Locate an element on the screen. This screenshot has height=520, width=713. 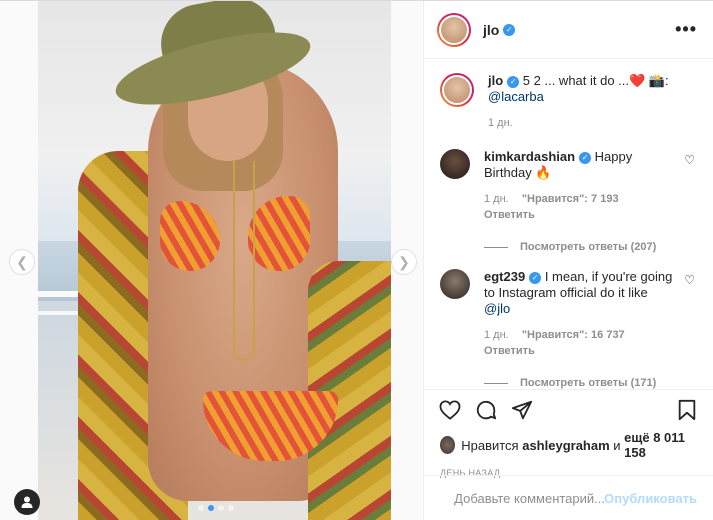
liker-avatar is located at coordinates (448, 445).